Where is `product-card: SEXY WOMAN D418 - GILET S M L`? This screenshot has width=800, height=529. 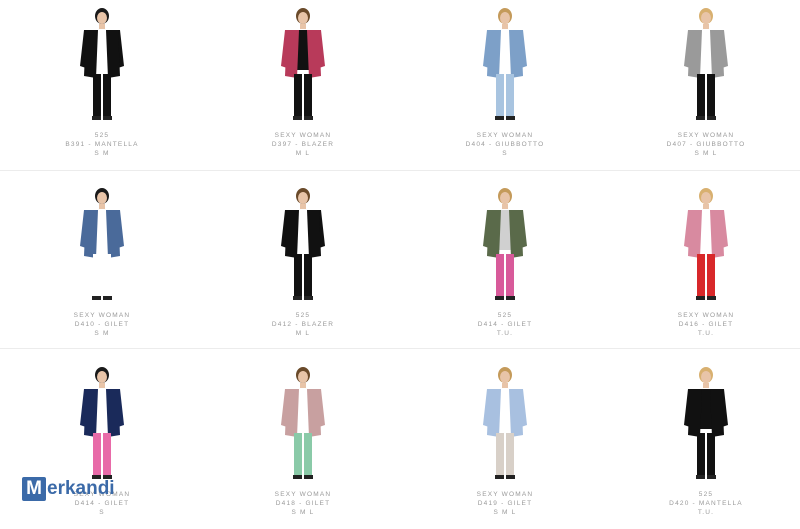 product-card: SEXY WOMAN D418 - GILET S M L is located at coordinates (303, 445).